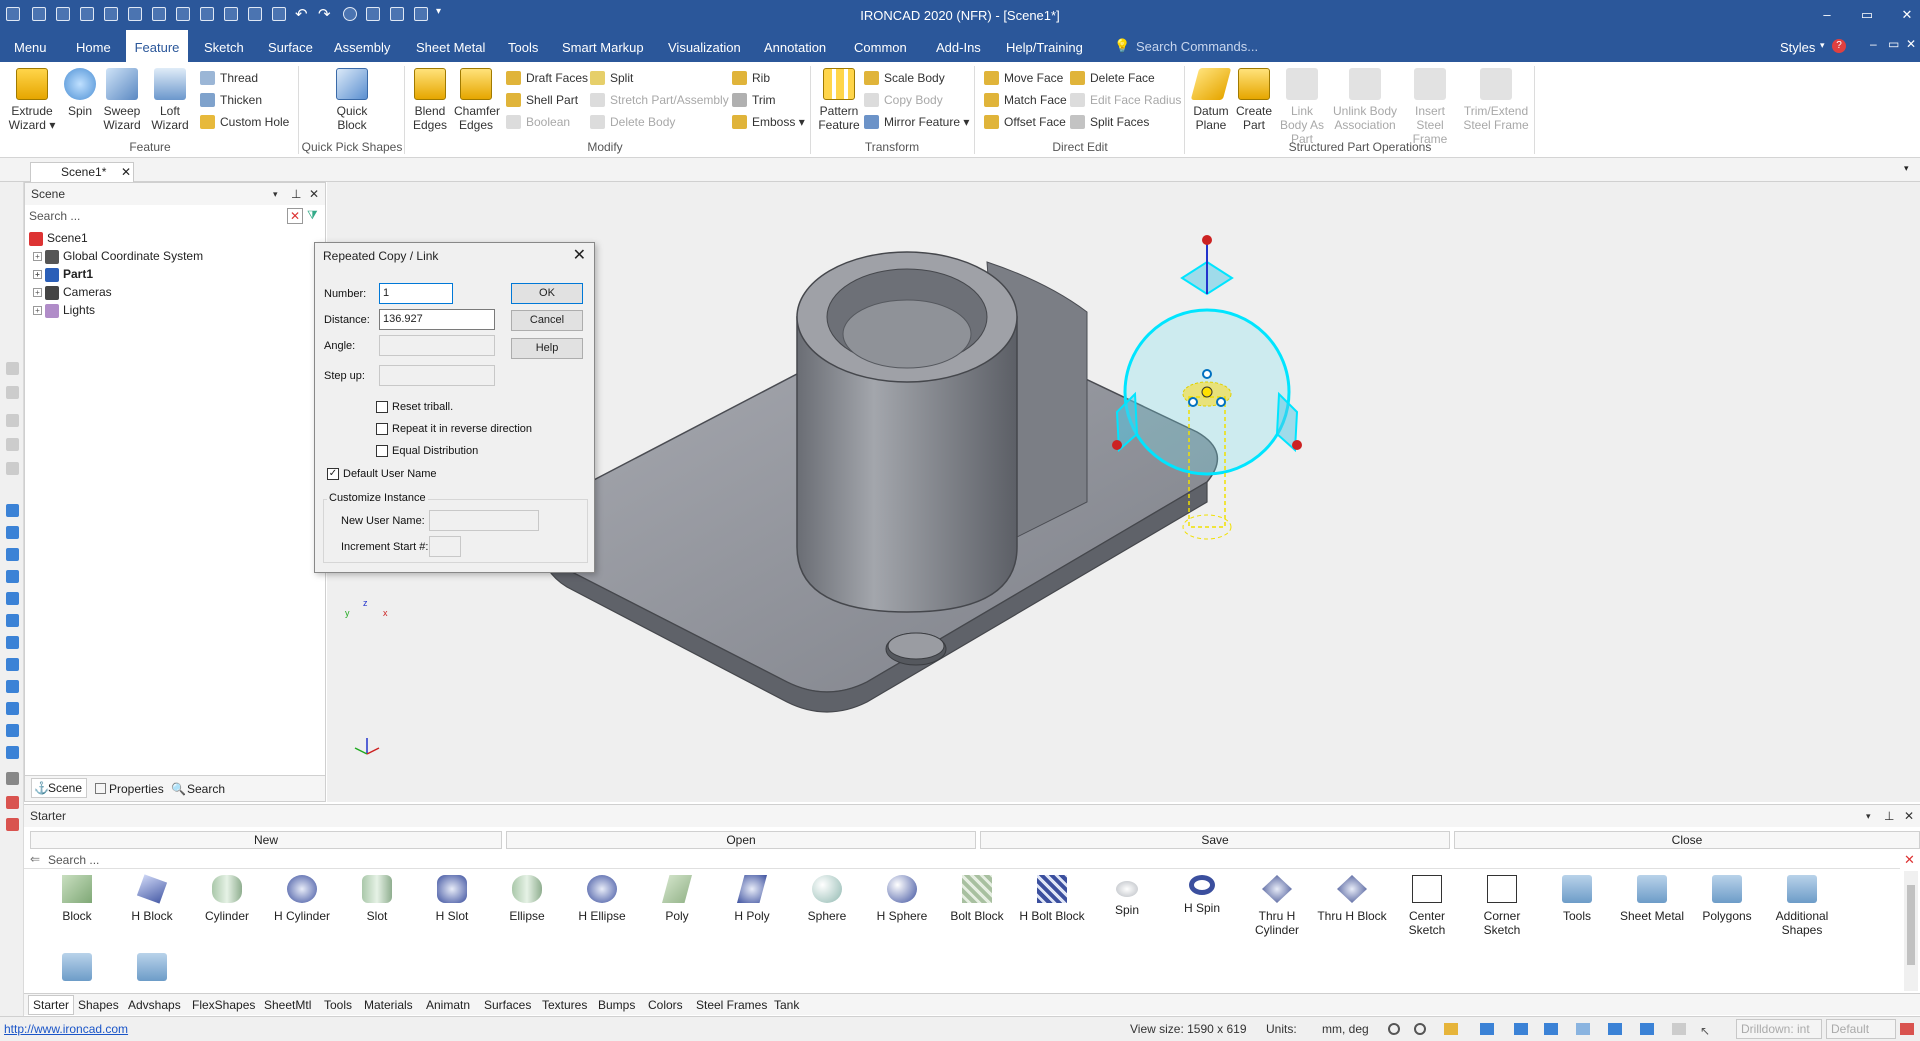 Image resolution: width=1920 pixels, height=1041 pixels. Describe the element at coordinates (382, 429) in the screenshot. I see `repeat-reverse-checkbox` at that location.